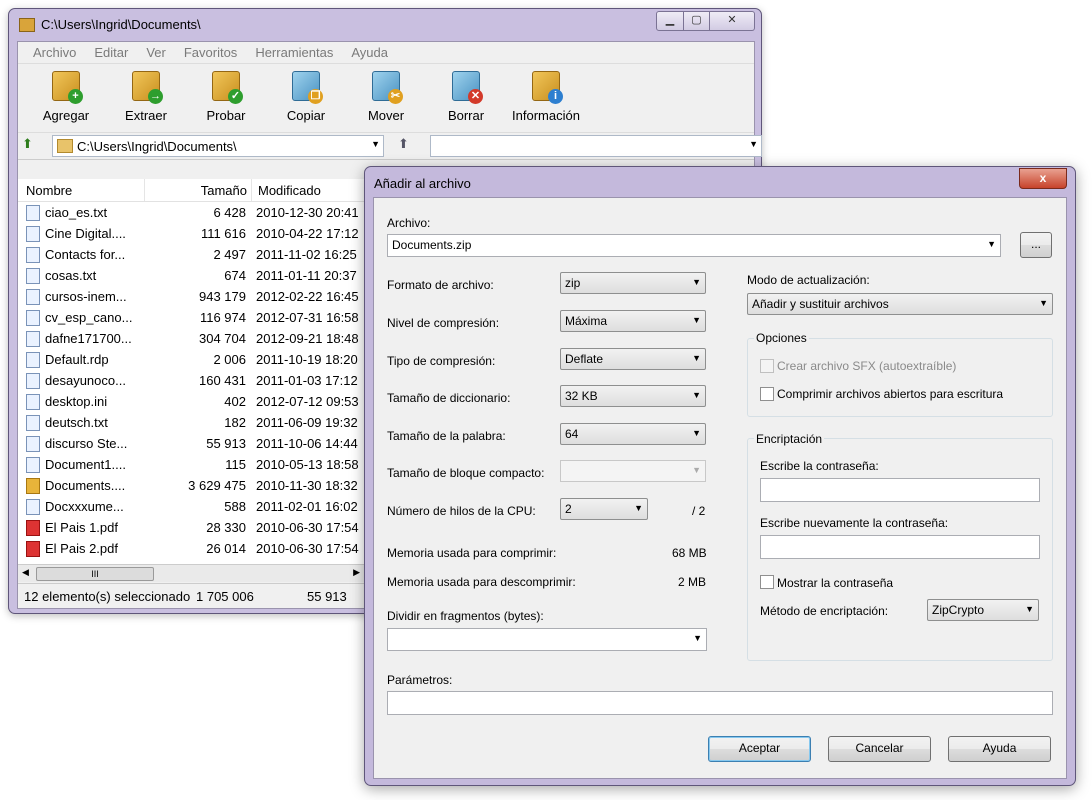 This screenshot has width=1092, height=800. I want to click on main-window-title: C:\Users\Ingrid\Documents\, so click(121, 24).